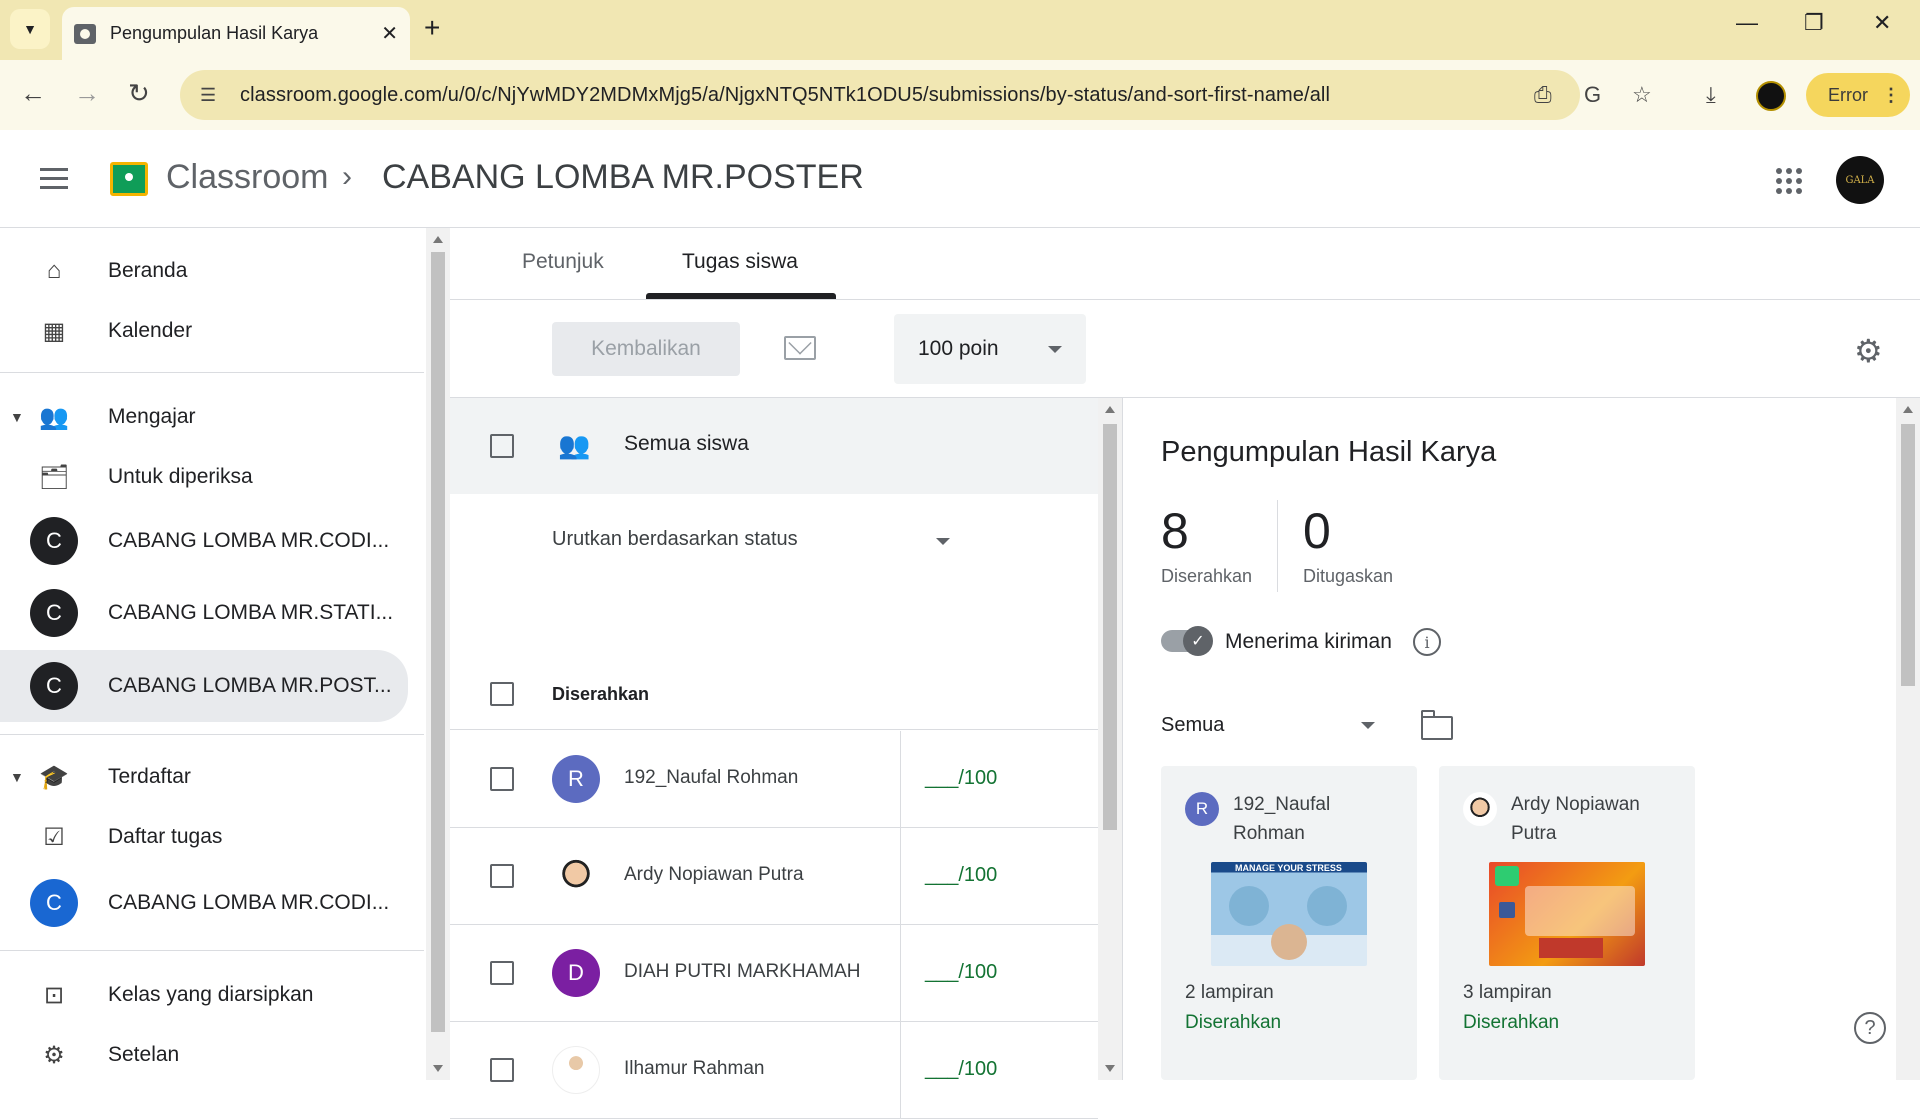 Image resolution: width=1920 pixels, height=1119 pixels. I want to click on tab-title: Pengumpulan Hasil Karya, so click(214, 33).